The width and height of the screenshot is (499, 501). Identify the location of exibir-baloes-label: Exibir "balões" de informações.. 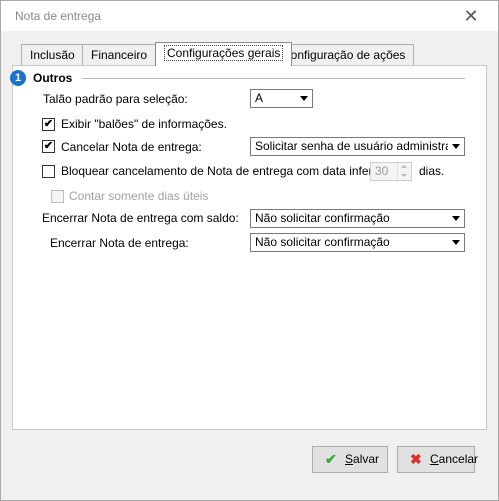
(144, 124).